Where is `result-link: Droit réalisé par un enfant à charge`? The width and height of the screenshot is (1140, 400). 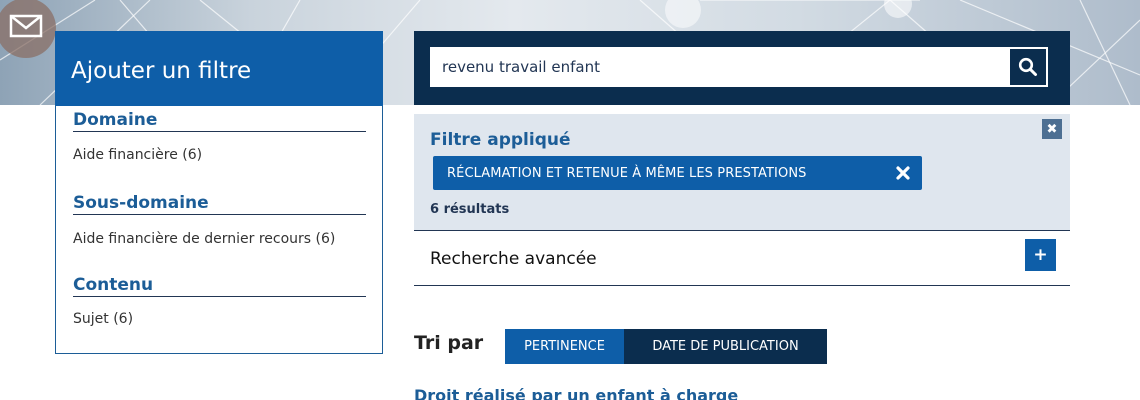
result-link: Droit réalisé par un enfant à charge is located at coordinates (576, 393).